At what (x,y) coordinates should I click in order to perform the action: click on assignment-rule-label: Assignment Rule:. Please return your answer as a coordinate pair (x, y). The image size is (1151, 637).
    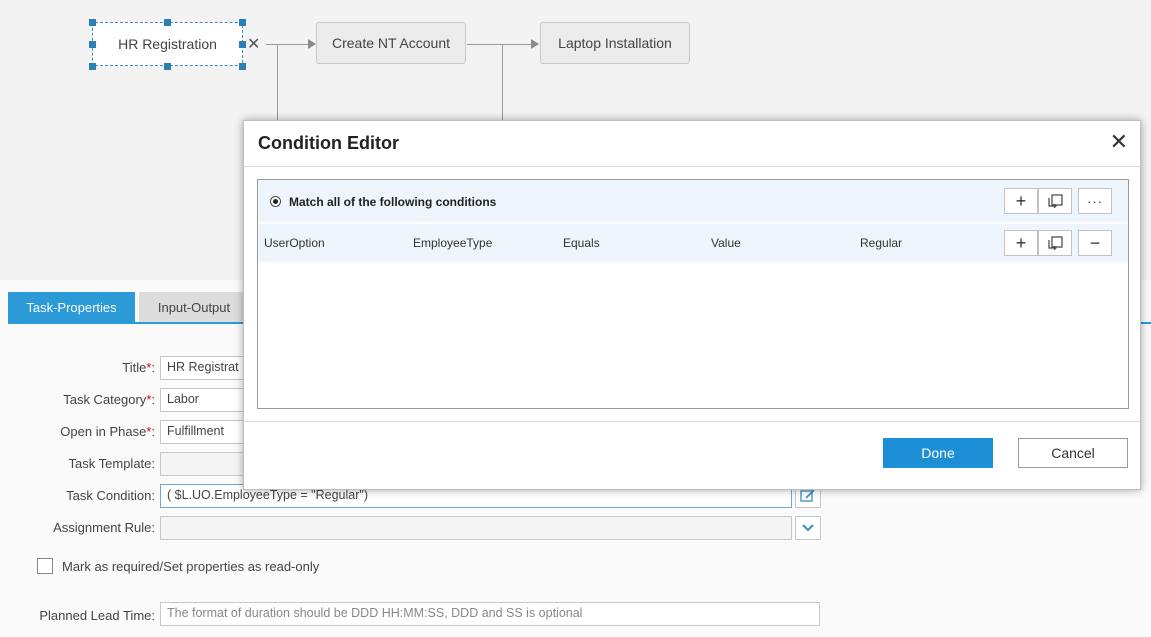
    Looking at the image, I should click on (104, 527).